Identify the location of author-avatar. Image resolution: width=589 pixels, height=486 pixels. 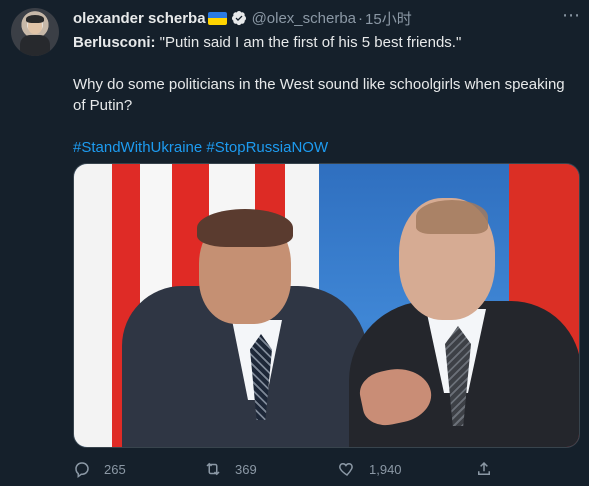
(35, 32).